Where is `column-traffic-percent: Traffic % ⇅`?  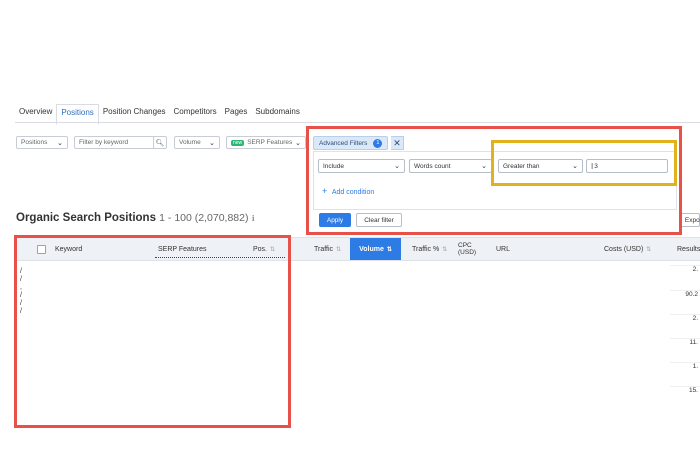 column-traffic-percent: Traffic % ⇅ is located at coordinates (429, 249).